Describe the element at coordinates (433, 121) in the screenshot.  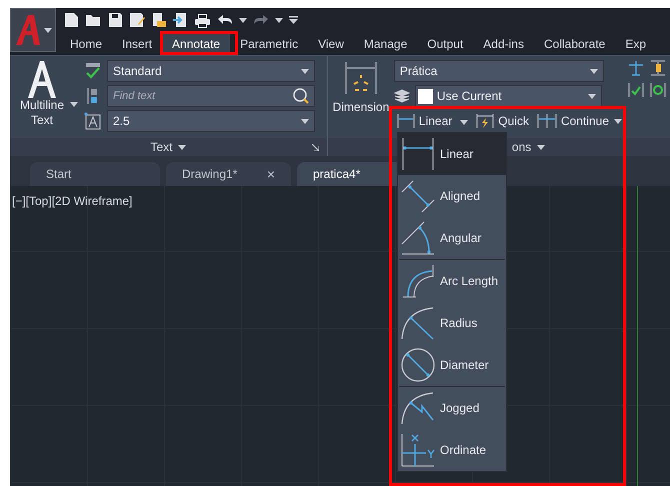
I see `linear-split-button: Linear` at that location.